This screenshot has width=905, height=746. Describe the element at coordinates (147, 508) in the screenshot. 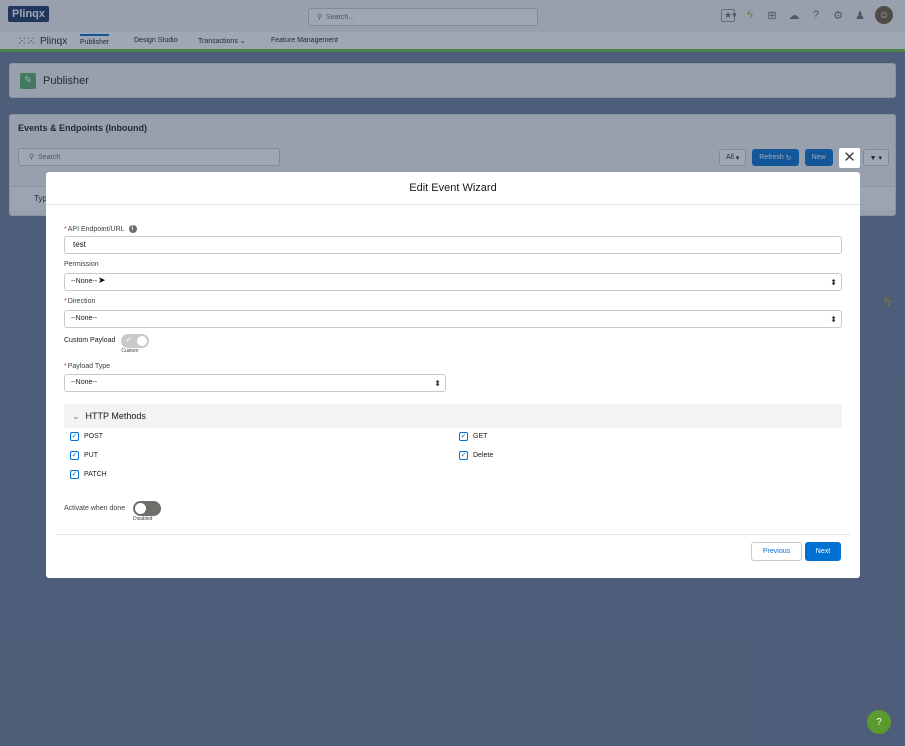

I see `activate-toggle` at that location.